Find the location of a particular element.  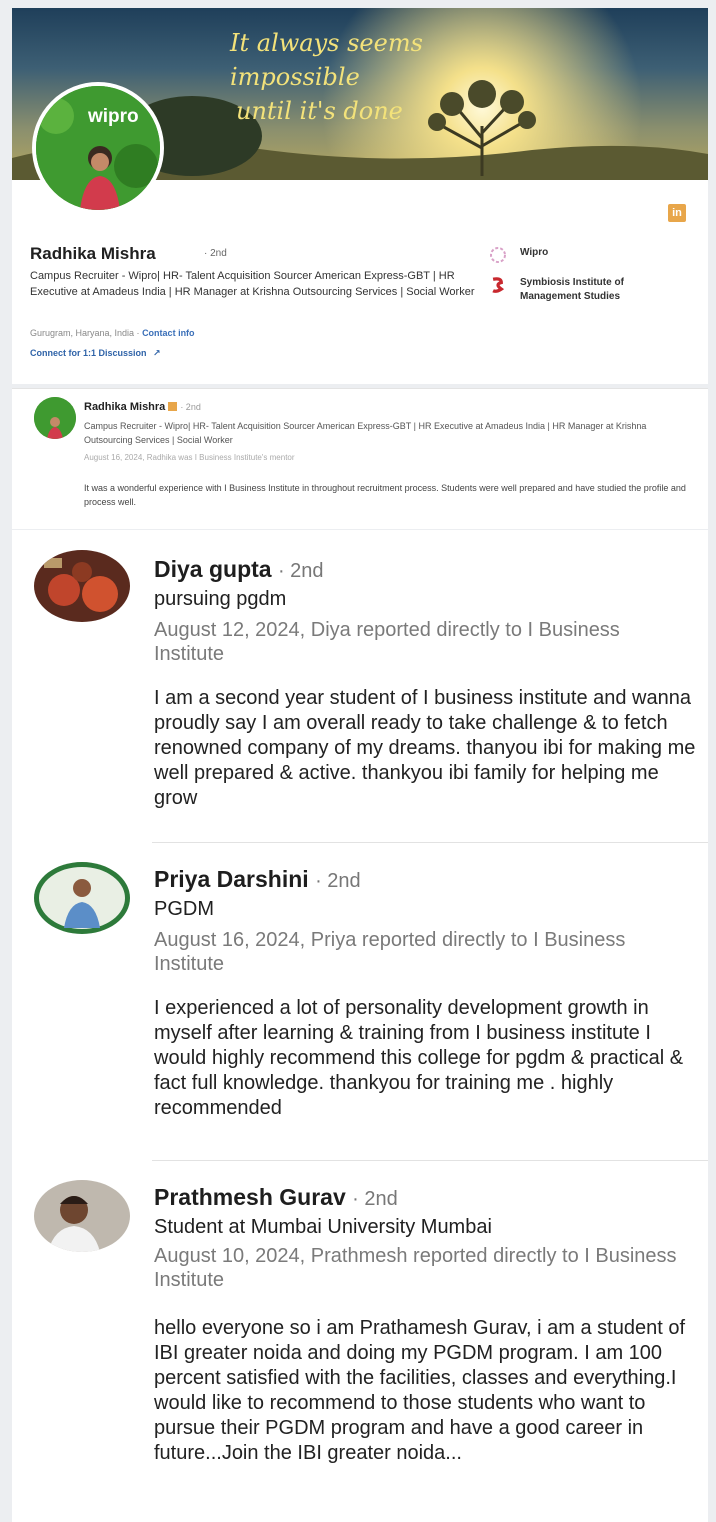

connect-link-label: Connect for 1:1 Discussion is located at coordinates (88, 353).